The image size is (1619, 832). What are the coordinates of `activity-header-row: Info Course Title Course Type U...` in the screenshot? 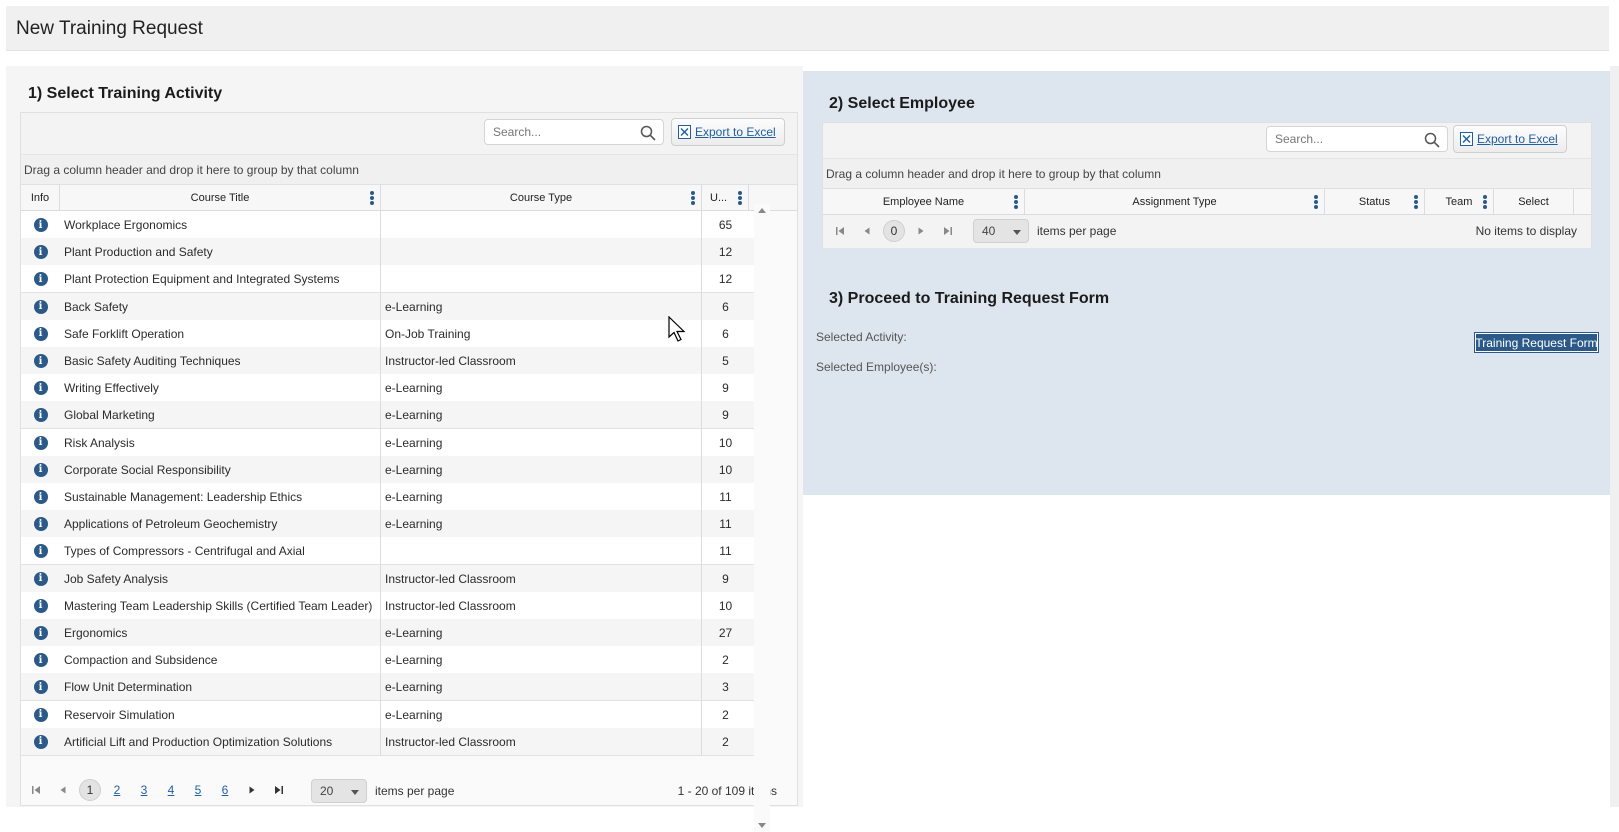 It's located at (409, 198).